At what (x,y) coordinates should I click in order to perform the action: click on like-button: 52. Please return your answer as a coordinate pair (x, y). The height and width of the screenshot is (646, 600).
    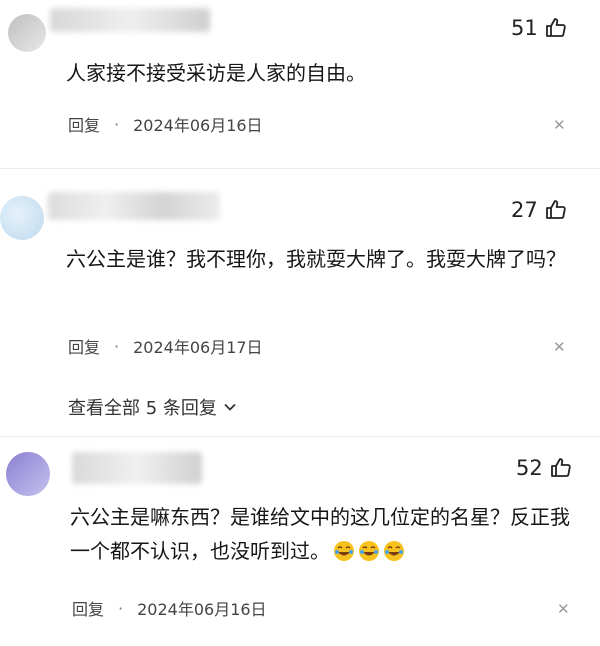
    Looking at the image, I should click on (544, 468).